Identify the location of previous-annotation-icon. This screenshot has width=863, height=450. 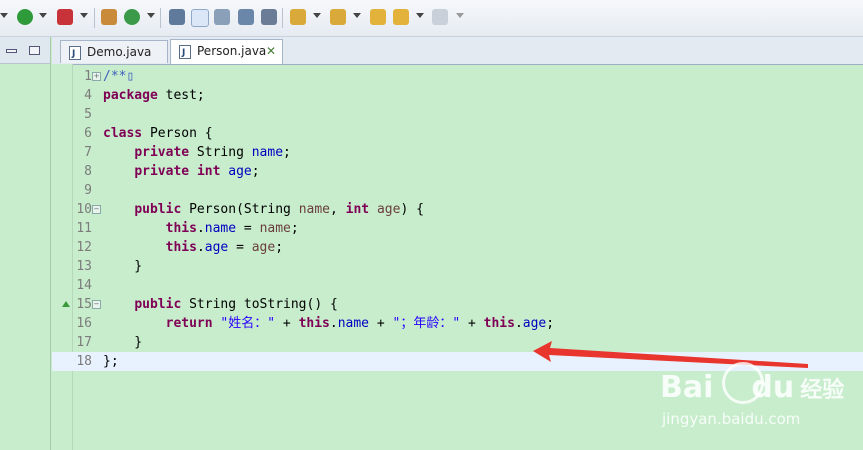
(338, 17).